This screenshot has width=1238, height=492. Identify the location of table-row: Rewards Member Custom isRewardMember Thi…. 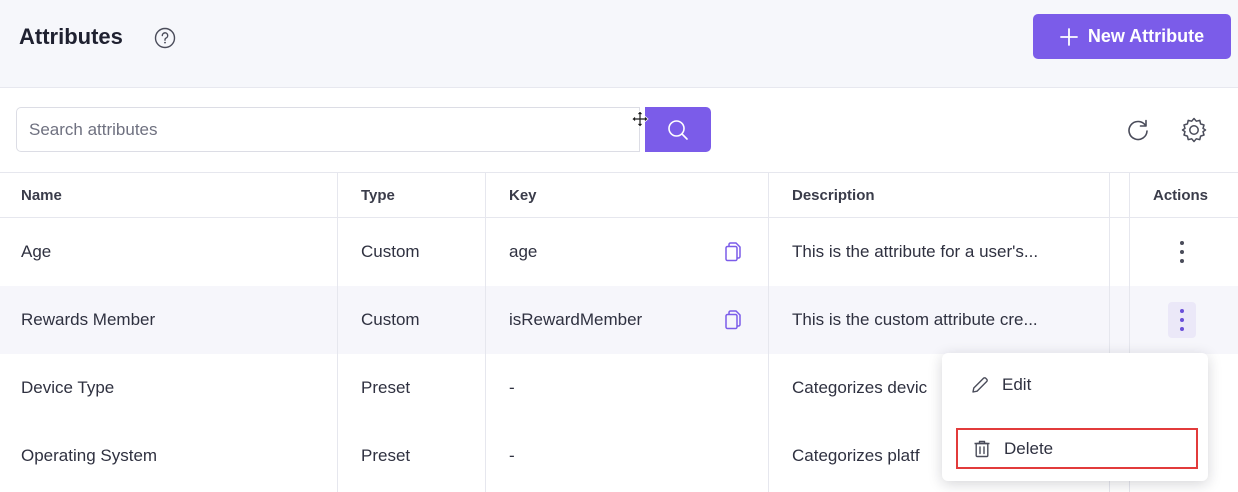
(619, 320).